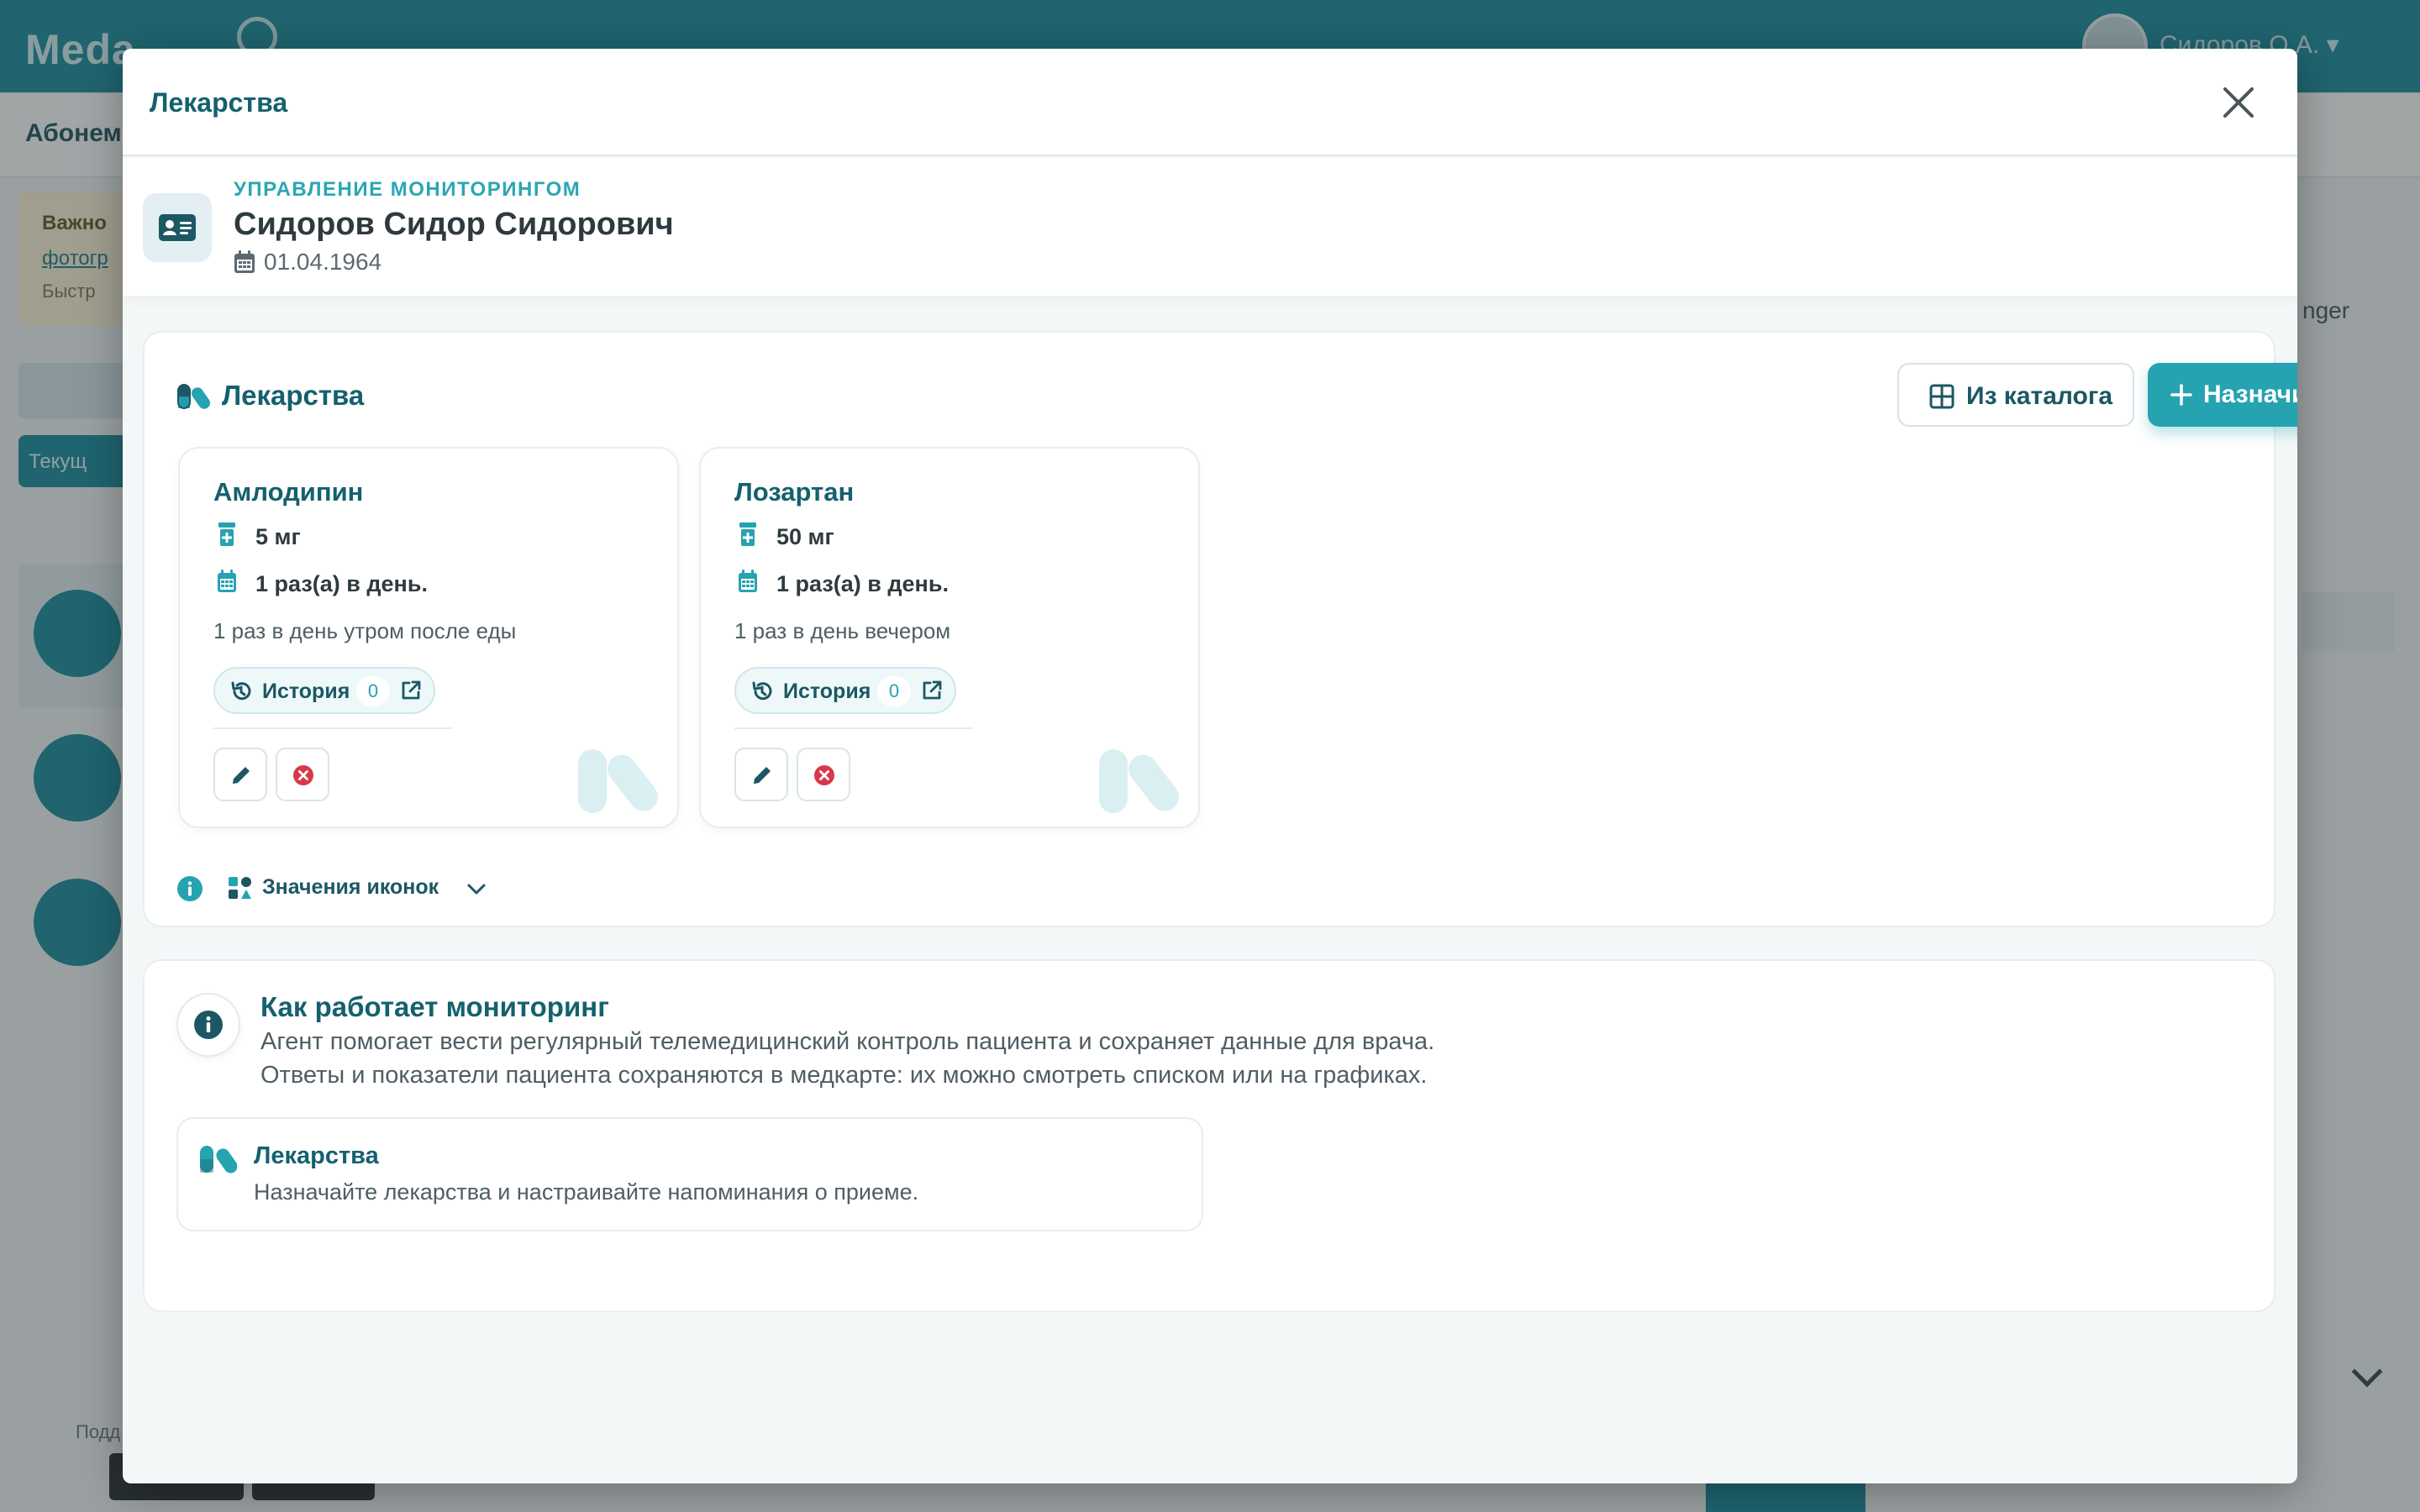  I want to click on grid-icon, so click(1941, 396).